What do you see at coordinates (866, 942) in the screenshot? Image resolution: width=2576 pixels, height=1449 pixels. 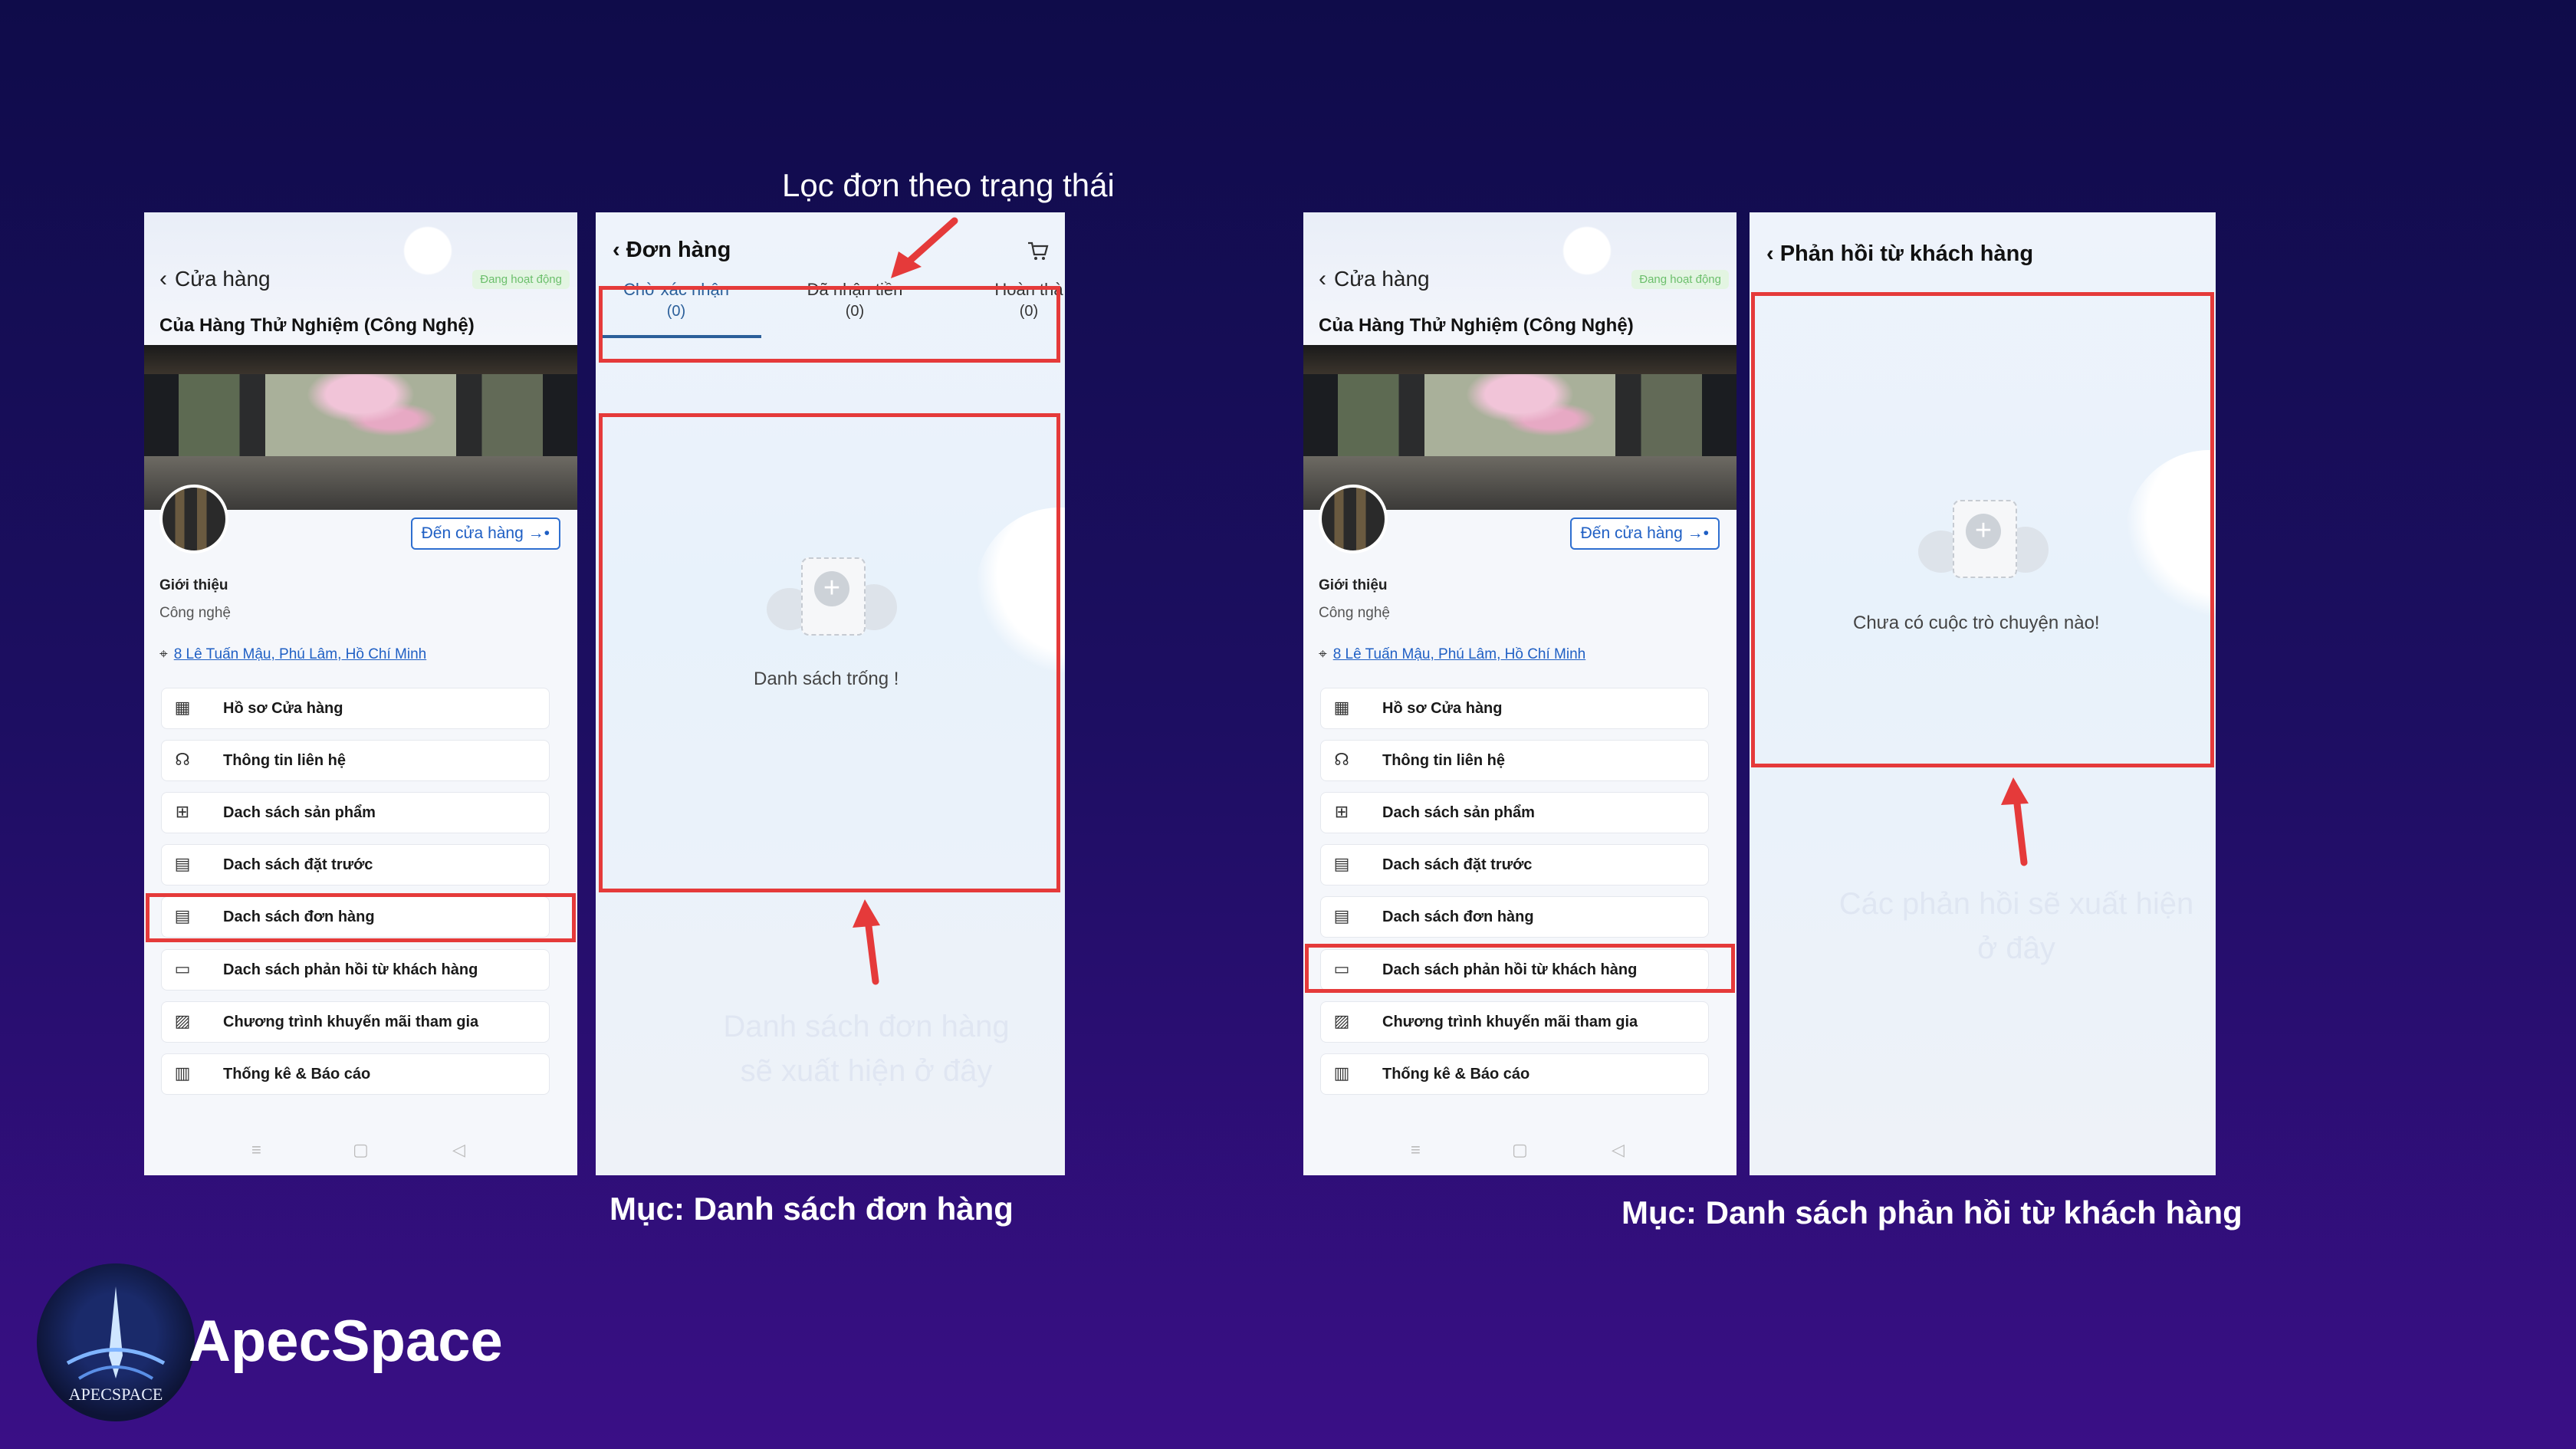 I see `arrow-to-list-icon` at bounding box center [866, 942].